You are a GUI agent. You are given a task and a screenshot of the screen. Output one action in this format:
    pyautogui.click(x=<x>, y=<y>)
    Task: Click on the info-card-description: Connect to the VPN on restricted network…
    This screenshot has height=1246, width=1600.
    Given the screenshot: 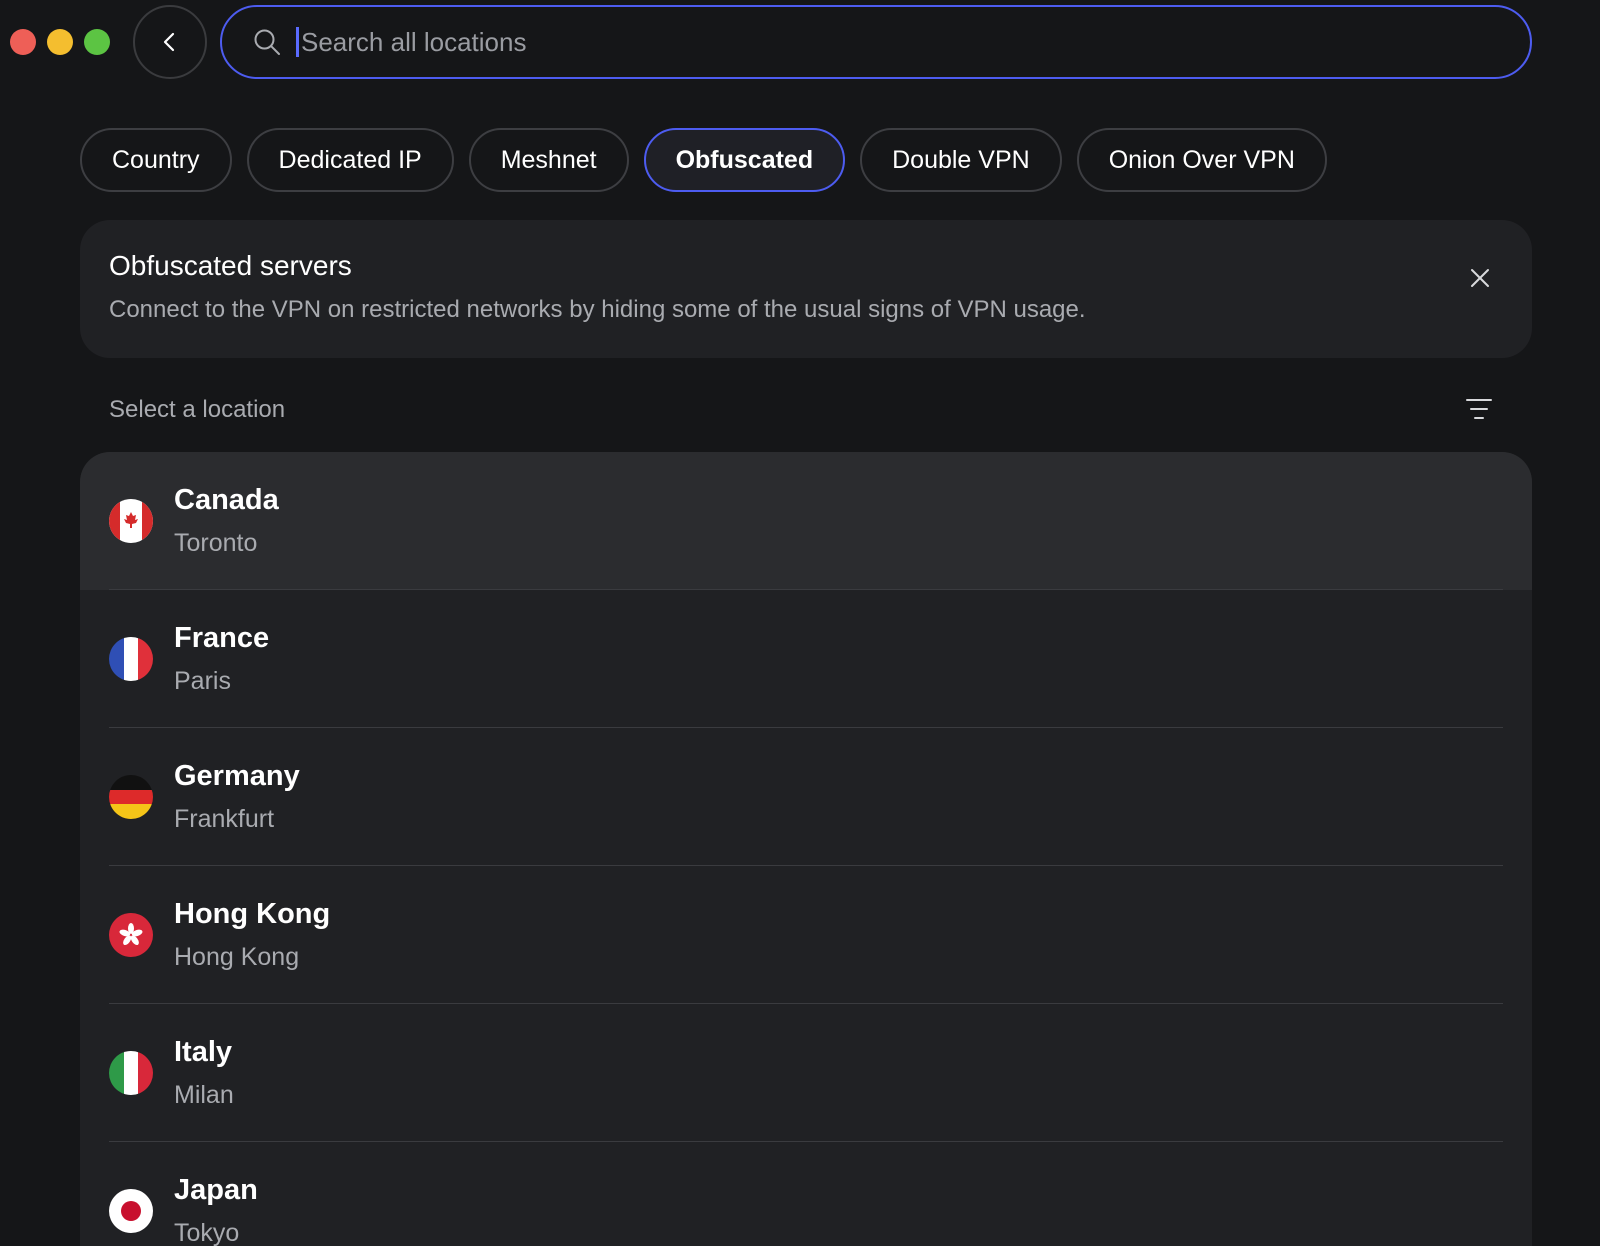 What is the action you would take?
    pyautogui.click(x=597, y=309)
    